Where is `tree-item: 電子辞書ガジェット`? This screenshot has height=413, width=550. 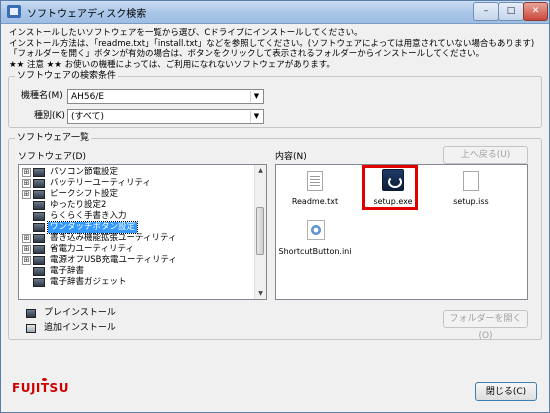 tree-item: 電子辞書ガジェット is located at coordinates (139, 282).